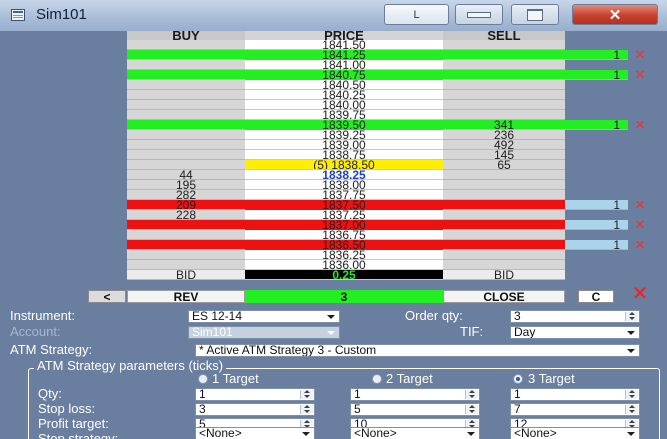  What do you see at coordinates (479, 14) in the screenshot?
I see `minimize-button` at bounding box center [479, 14].